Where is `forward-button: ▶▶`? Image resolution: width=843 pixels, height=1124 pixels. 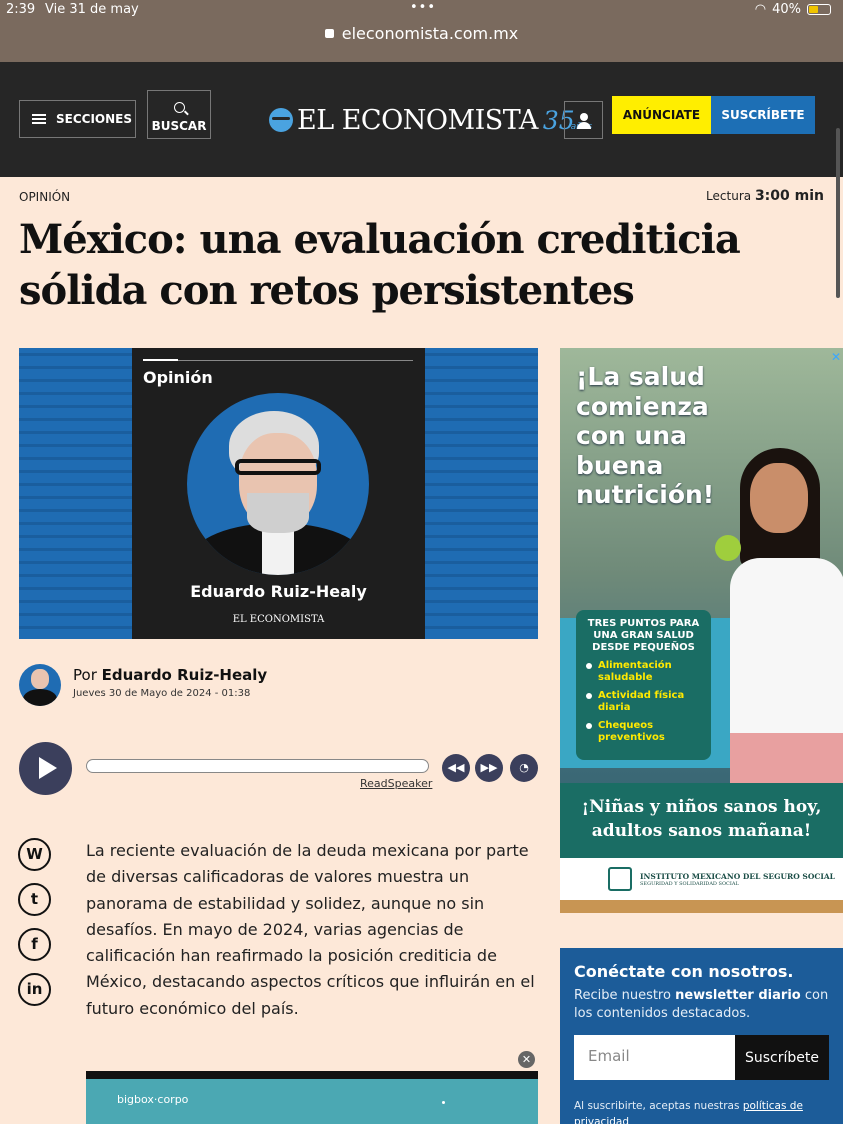
forward-button: ▶▶ is located at coordinates (489, 768).